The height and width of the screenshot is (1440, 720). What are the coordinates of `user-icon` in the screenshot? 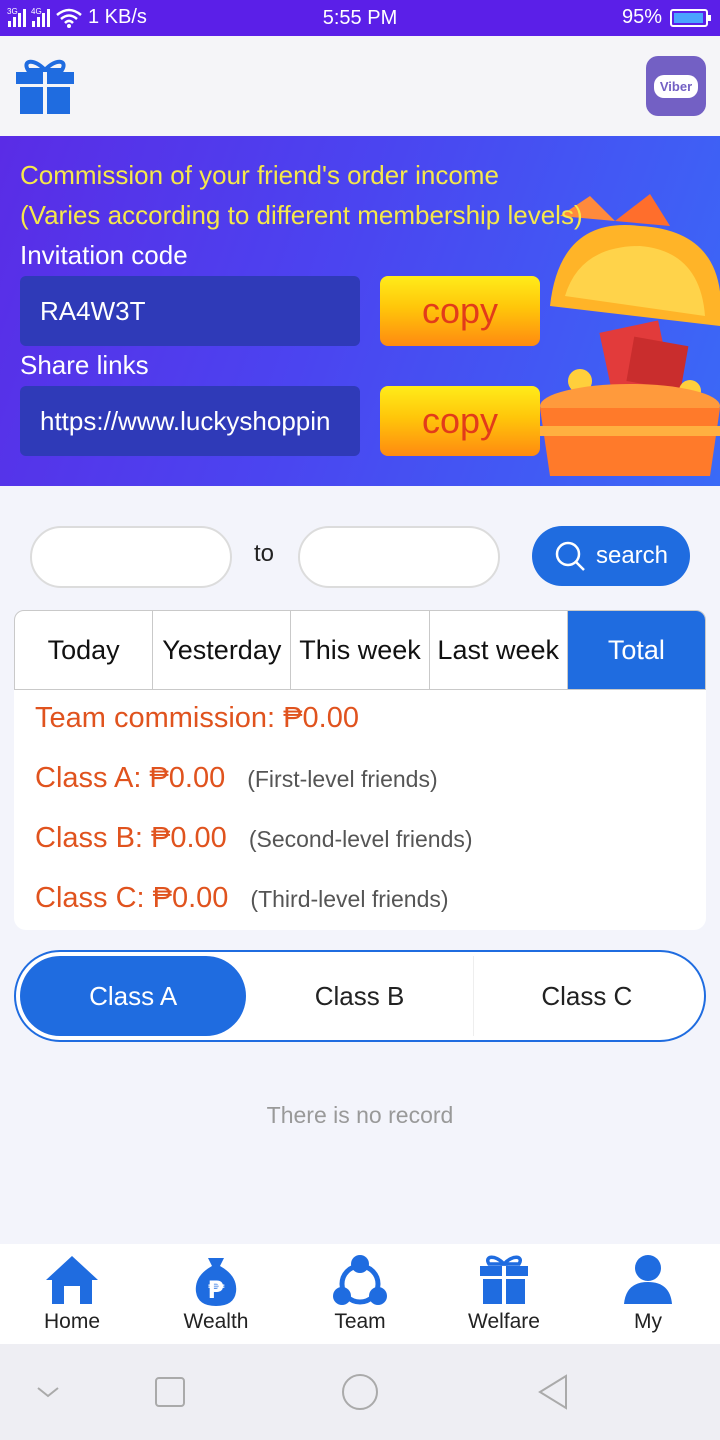 It's located at (648, 1279).